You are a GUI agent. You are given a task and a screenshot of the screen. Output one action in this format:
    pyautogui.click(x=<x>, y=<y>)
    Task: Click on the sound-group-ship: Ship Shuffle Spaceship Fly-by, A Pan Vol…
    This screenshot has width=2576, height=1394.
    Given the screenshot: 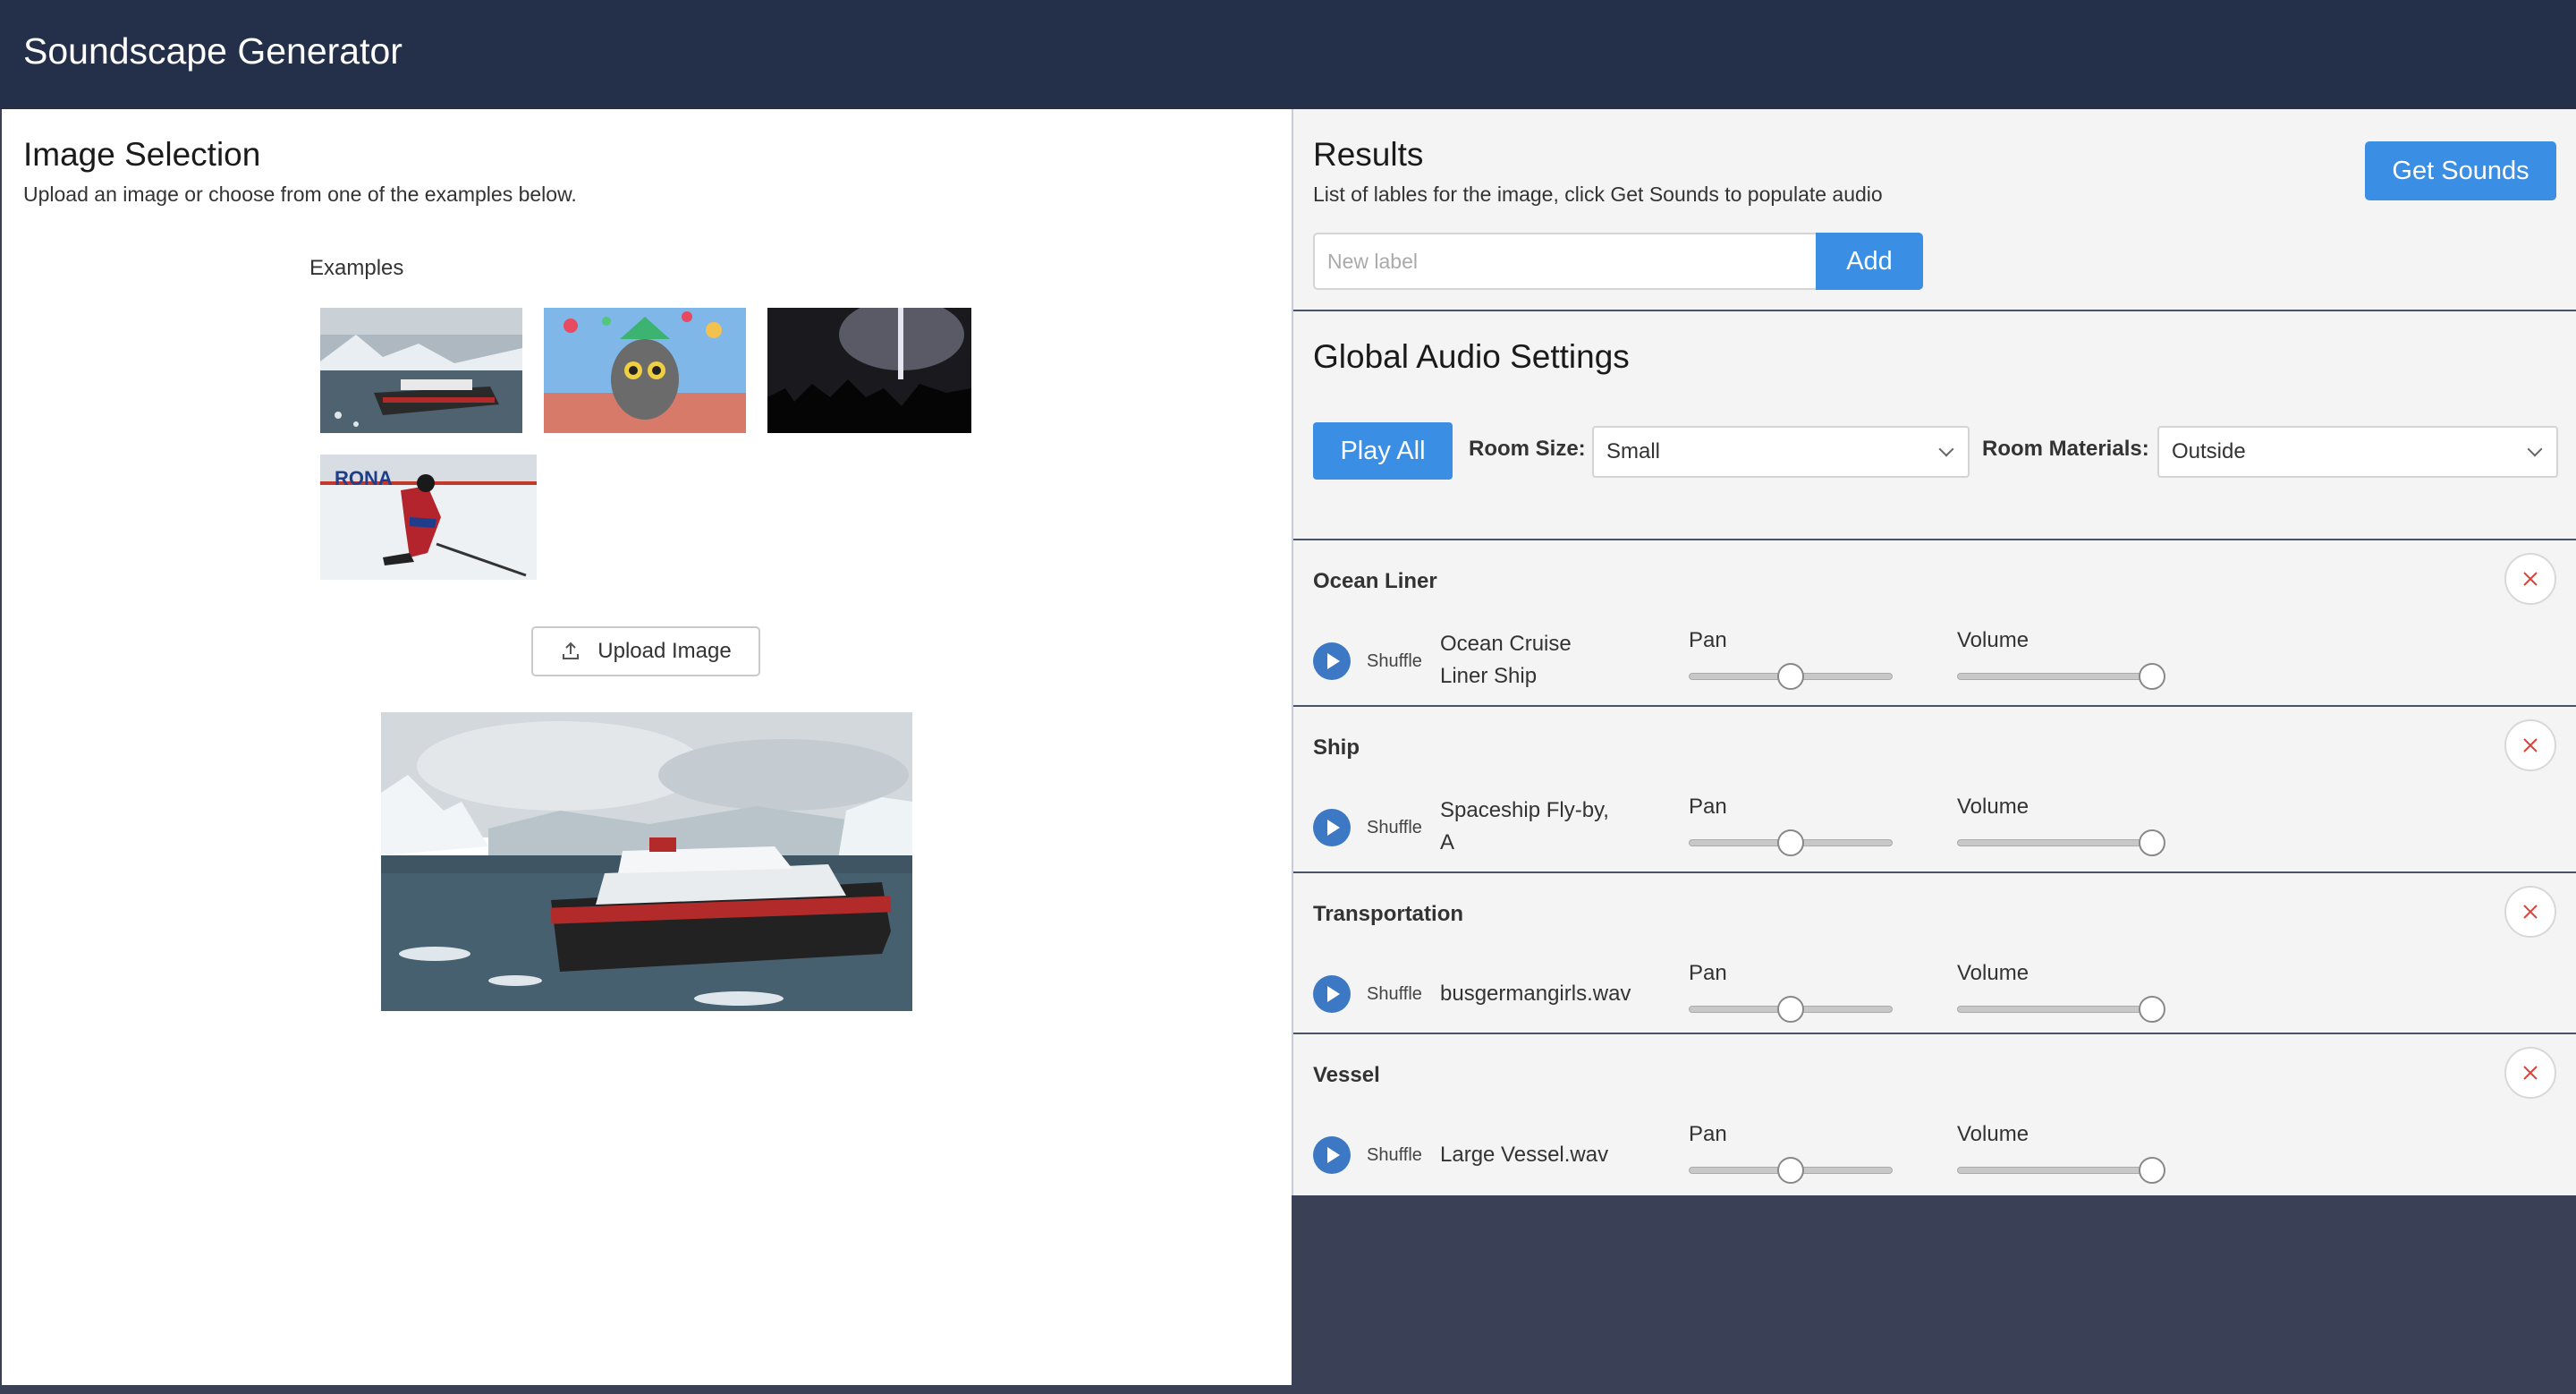 What is the action you would take?
    pyautogui.click(x=1934, y=789)
    